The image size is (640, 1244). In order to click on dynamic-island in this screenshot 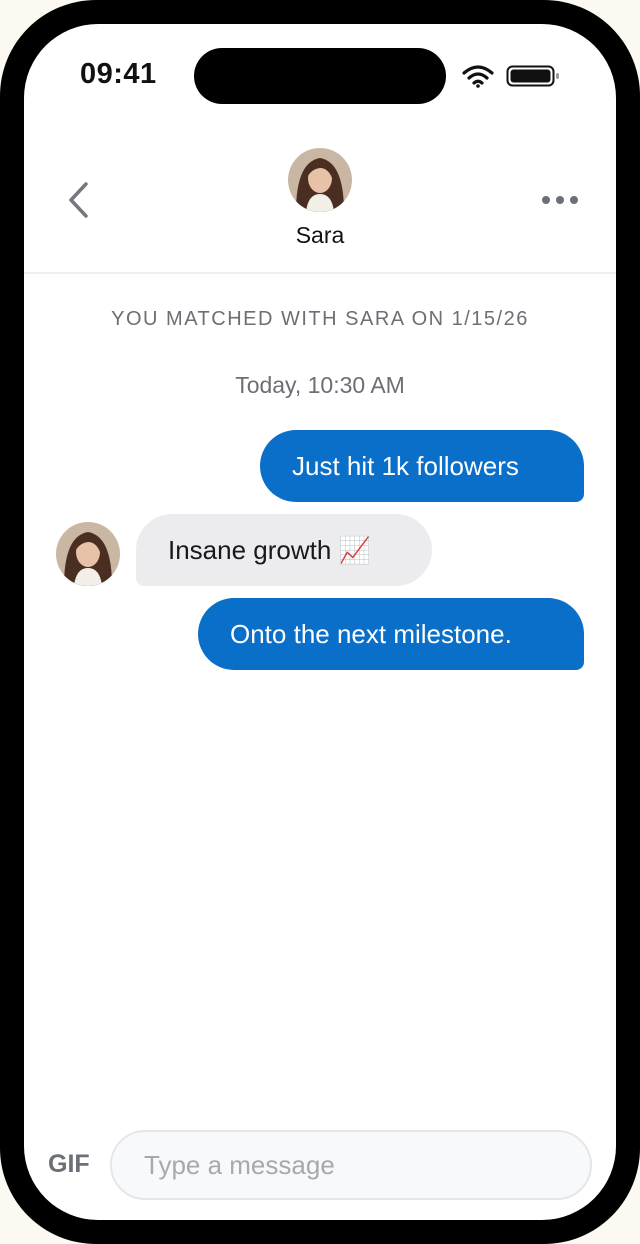, I will do `click(320, 76)`.